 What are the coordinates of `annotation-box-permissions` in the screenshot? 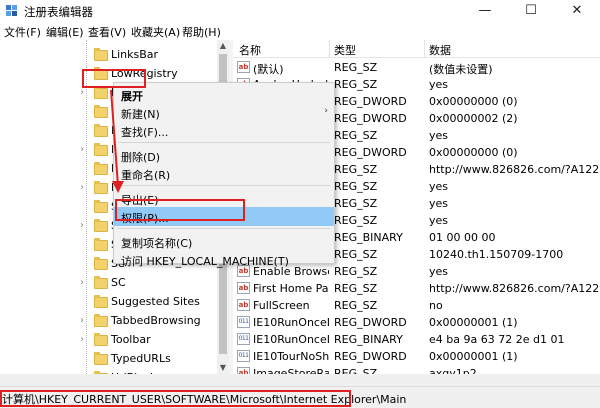 It's located at (180, 210).